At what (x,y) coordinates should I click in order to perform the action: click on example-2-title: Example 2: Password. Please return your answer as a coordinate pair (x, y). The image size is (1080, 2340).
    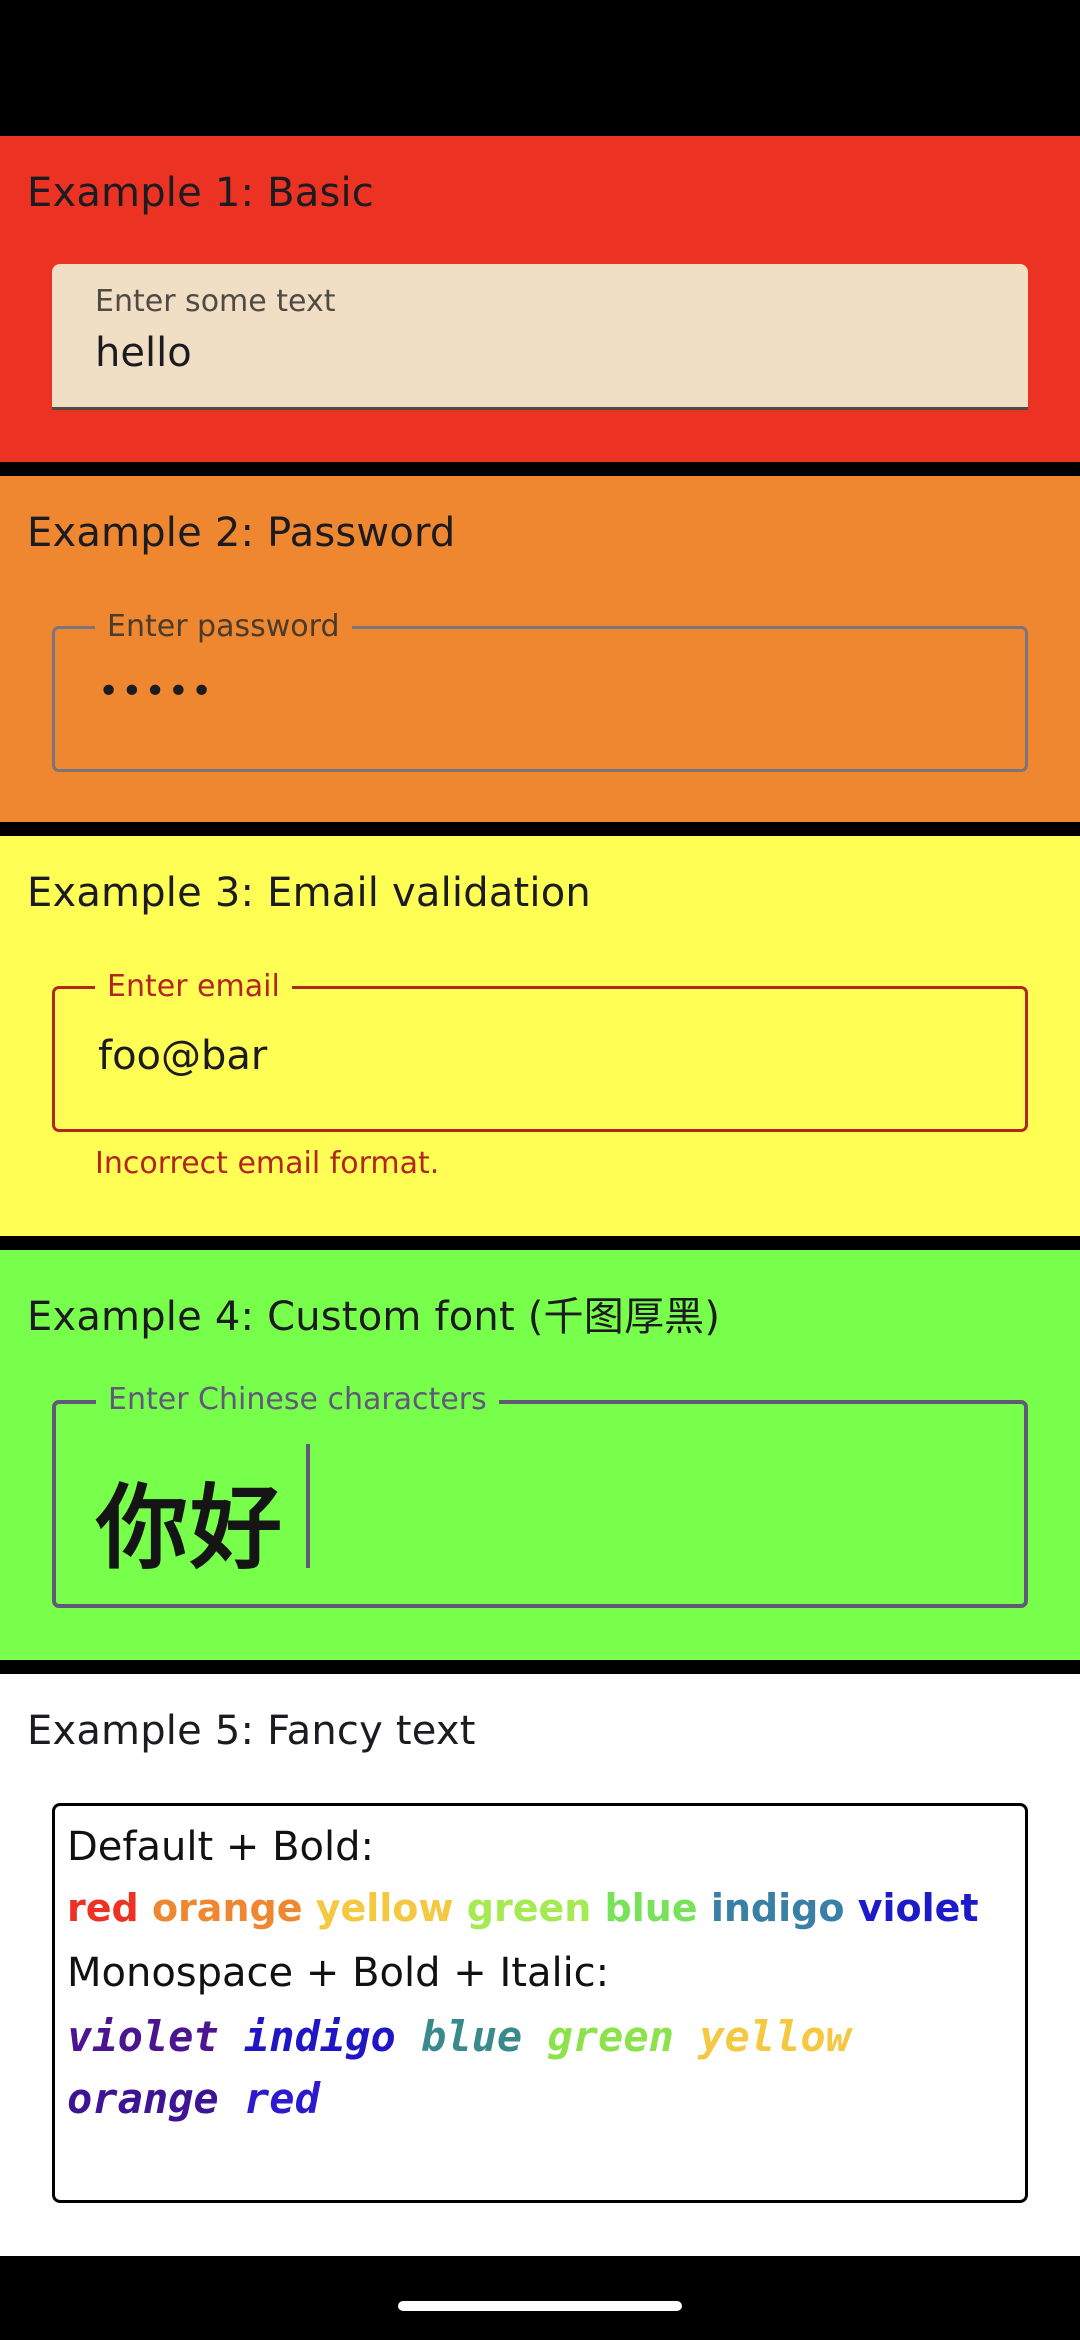
    Looking at the image, I should click on (241, 533).